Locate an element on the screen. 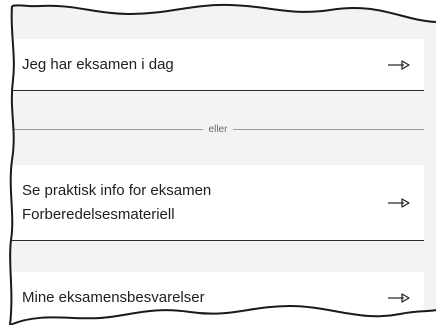 The image size is (436, 325). my-exam-submissions-label: Mine eksamensbesvarelser is located at coordinates (205, 298).